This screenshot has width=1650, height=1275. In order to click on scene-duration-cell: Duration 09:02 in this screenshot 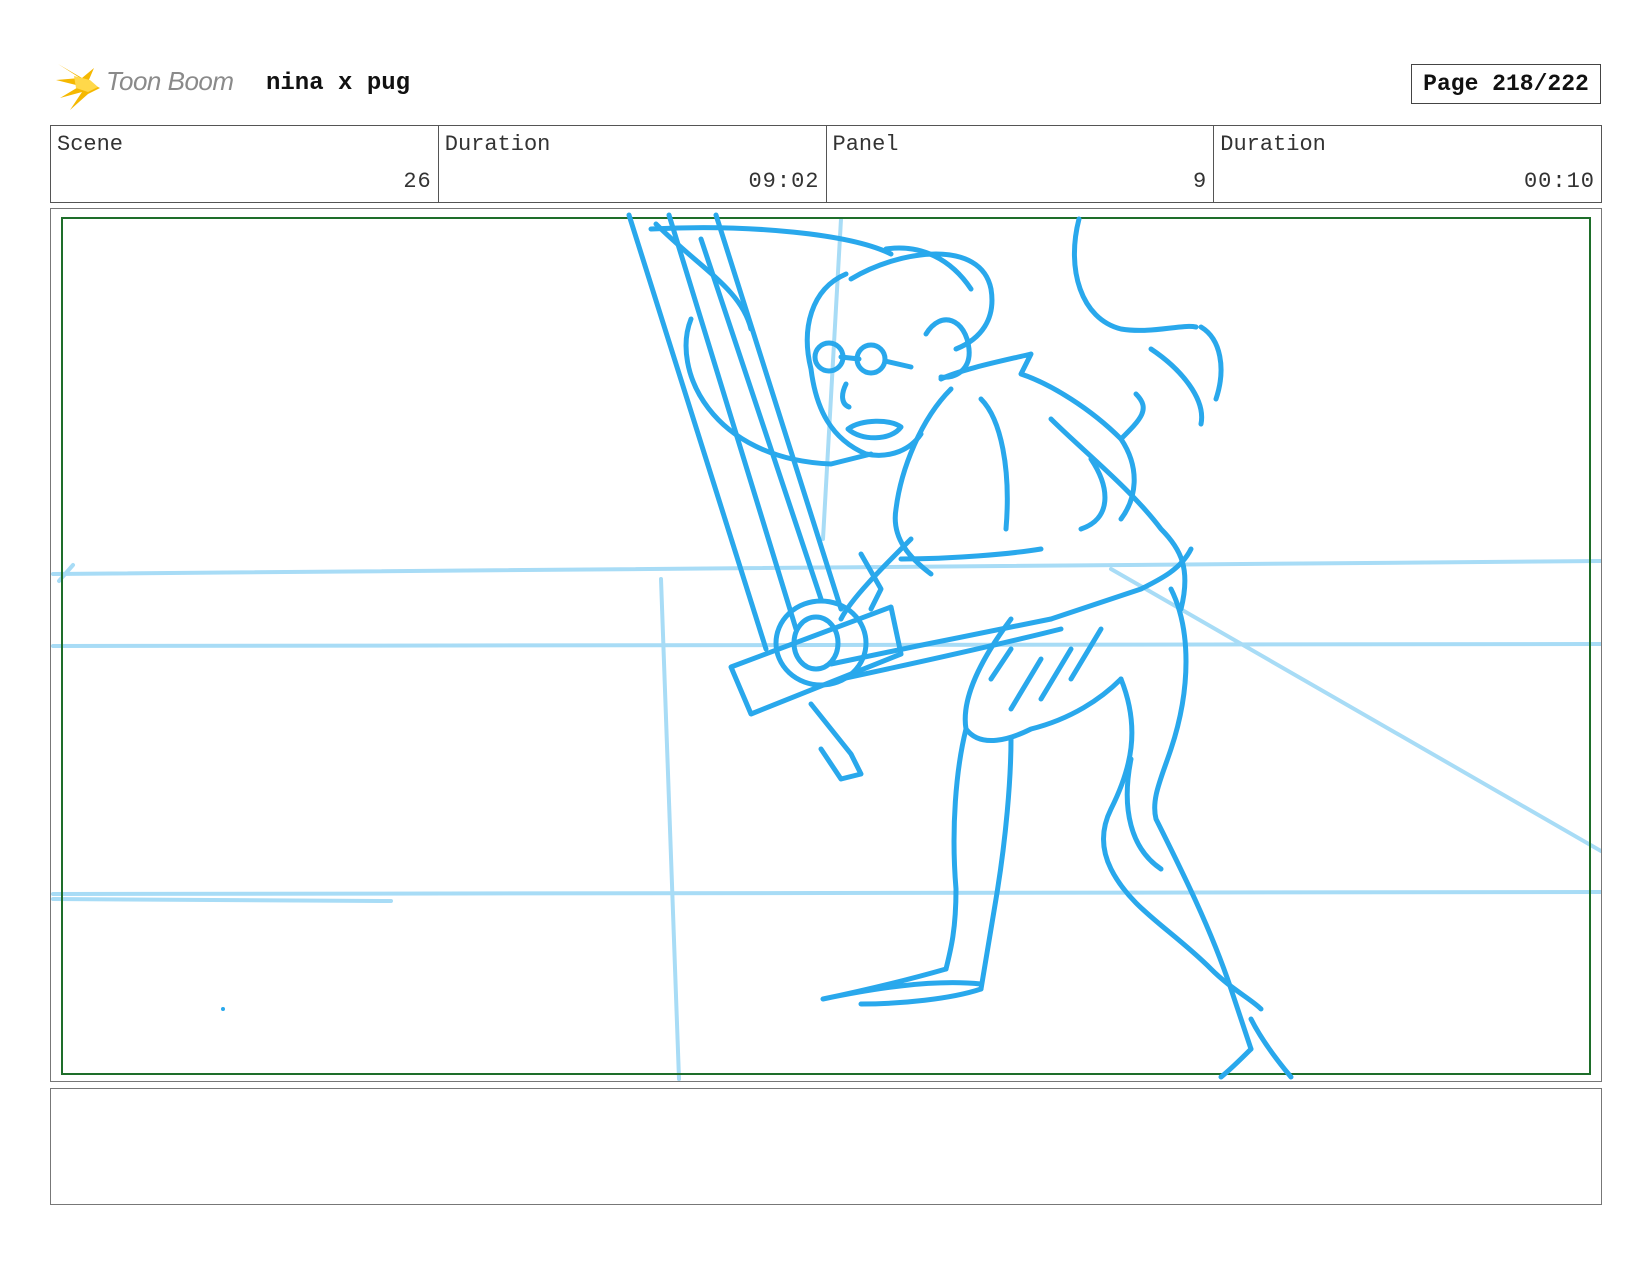, I will do `click(633, 164)`.